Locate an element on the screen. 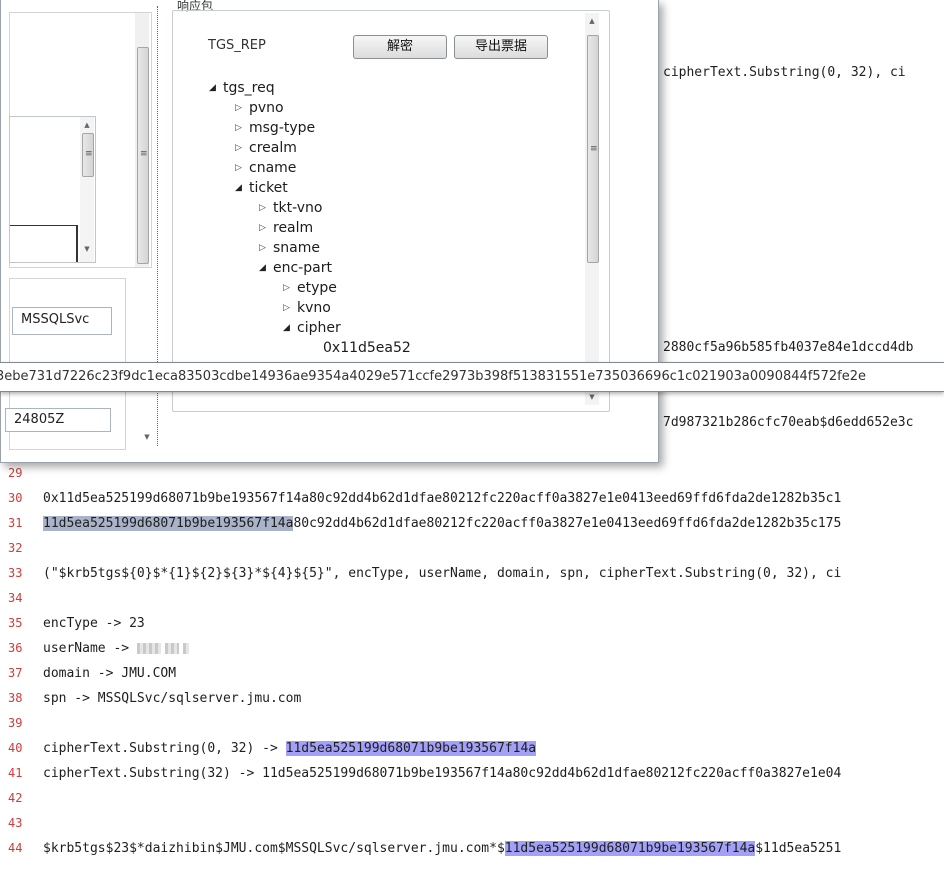 The height and width of the screenshot is (883, 944). tree-node-enc-part: ◢ enc-part is located at coordinates (295, 268).